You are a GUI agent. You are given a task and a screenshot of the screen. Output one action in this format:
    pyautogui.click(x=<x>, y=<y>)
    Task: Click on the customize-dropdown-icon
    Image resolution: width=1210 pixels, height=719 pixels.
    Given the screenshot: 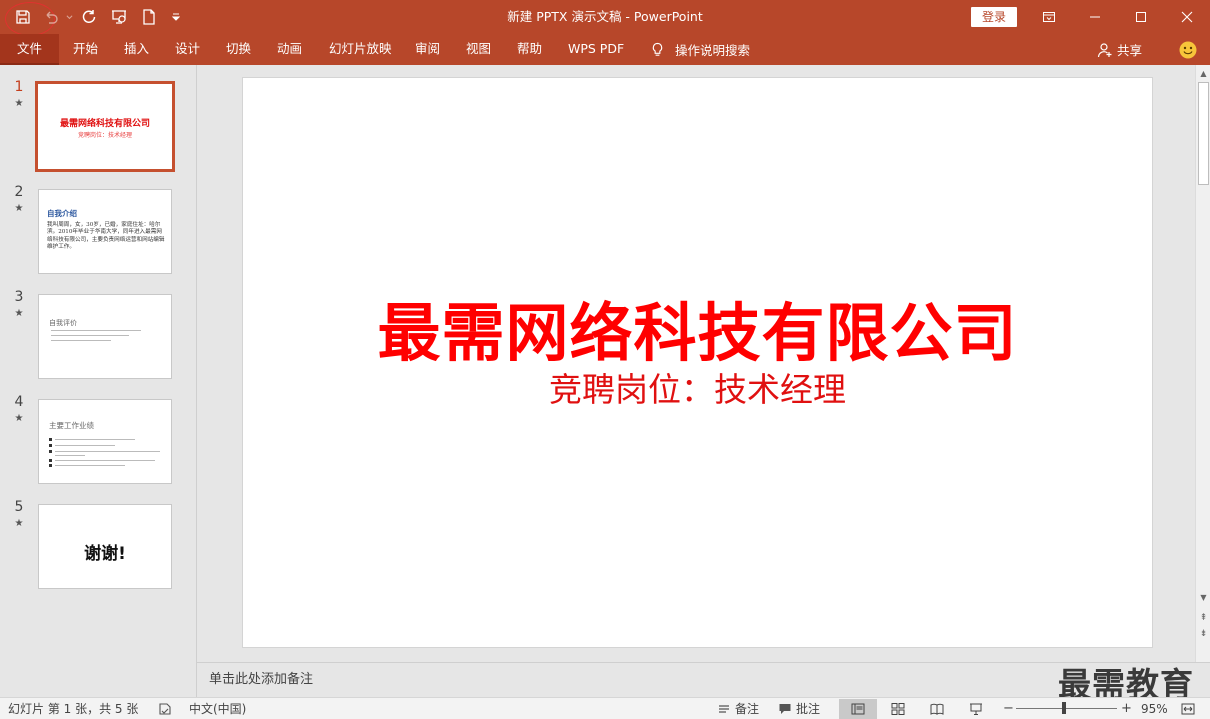 What is the action you would take?
    pyautogui.click(x=176, y=17)
    